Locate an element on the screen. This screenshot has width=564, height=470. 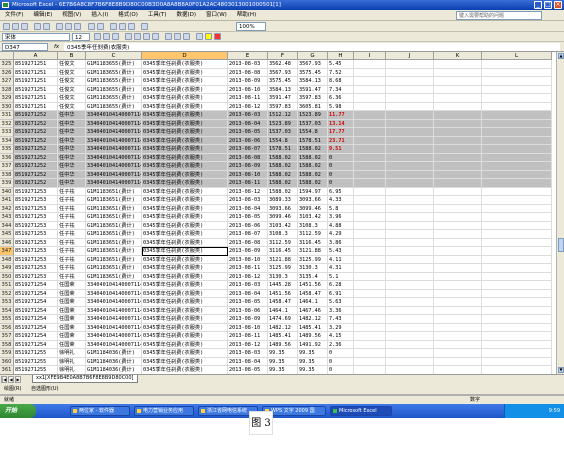
cell: G1M1183655(费计) is located at coordinates (114, 72).